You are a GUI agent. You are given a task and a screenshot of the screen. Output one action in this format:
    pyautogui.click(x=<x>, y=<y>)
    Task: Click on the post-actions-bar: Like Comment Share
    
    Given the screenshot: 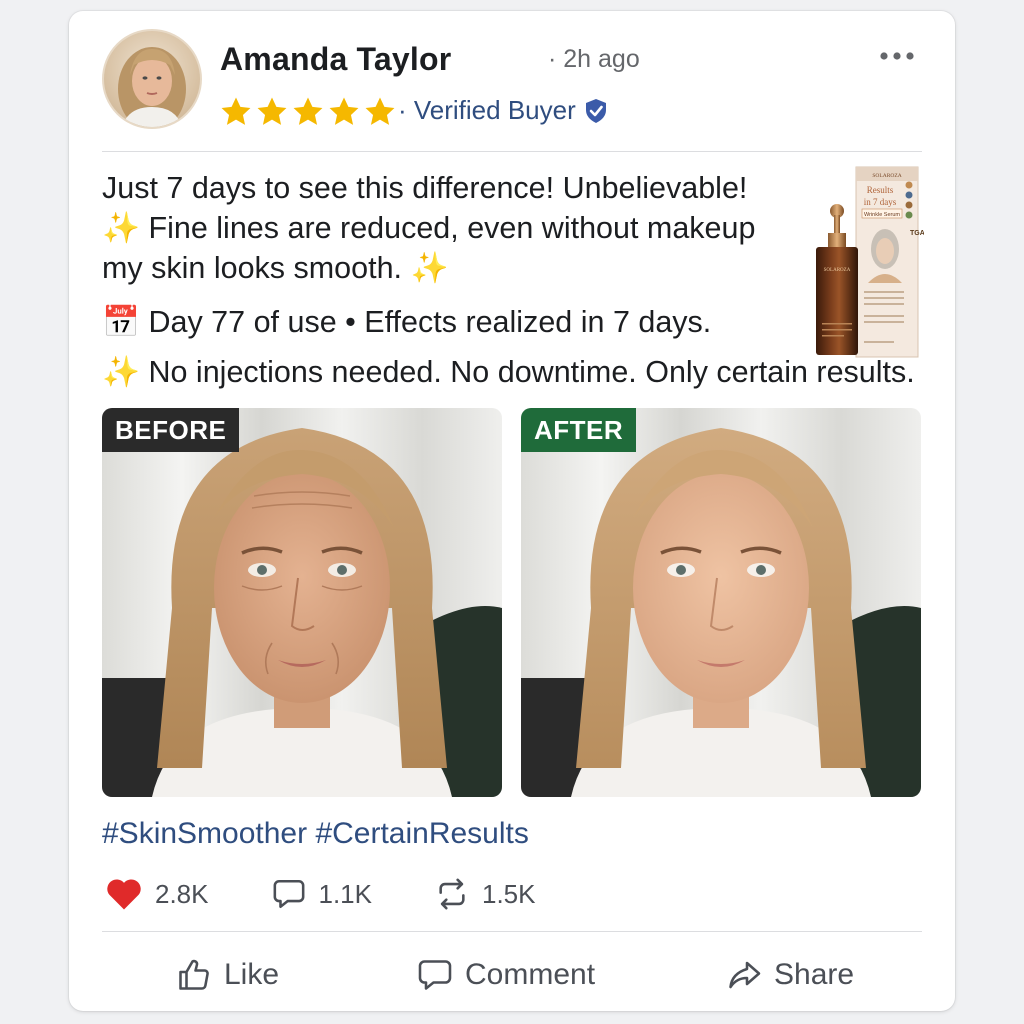 What is the action you would take?
    pyautogui.click(x=512, y=975)
    